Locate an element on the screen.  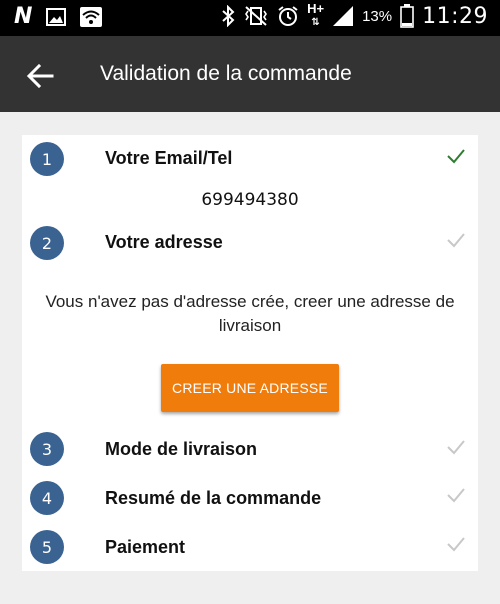
step-label-delivery: Mode de livraison is located at coordinates (181, 449).